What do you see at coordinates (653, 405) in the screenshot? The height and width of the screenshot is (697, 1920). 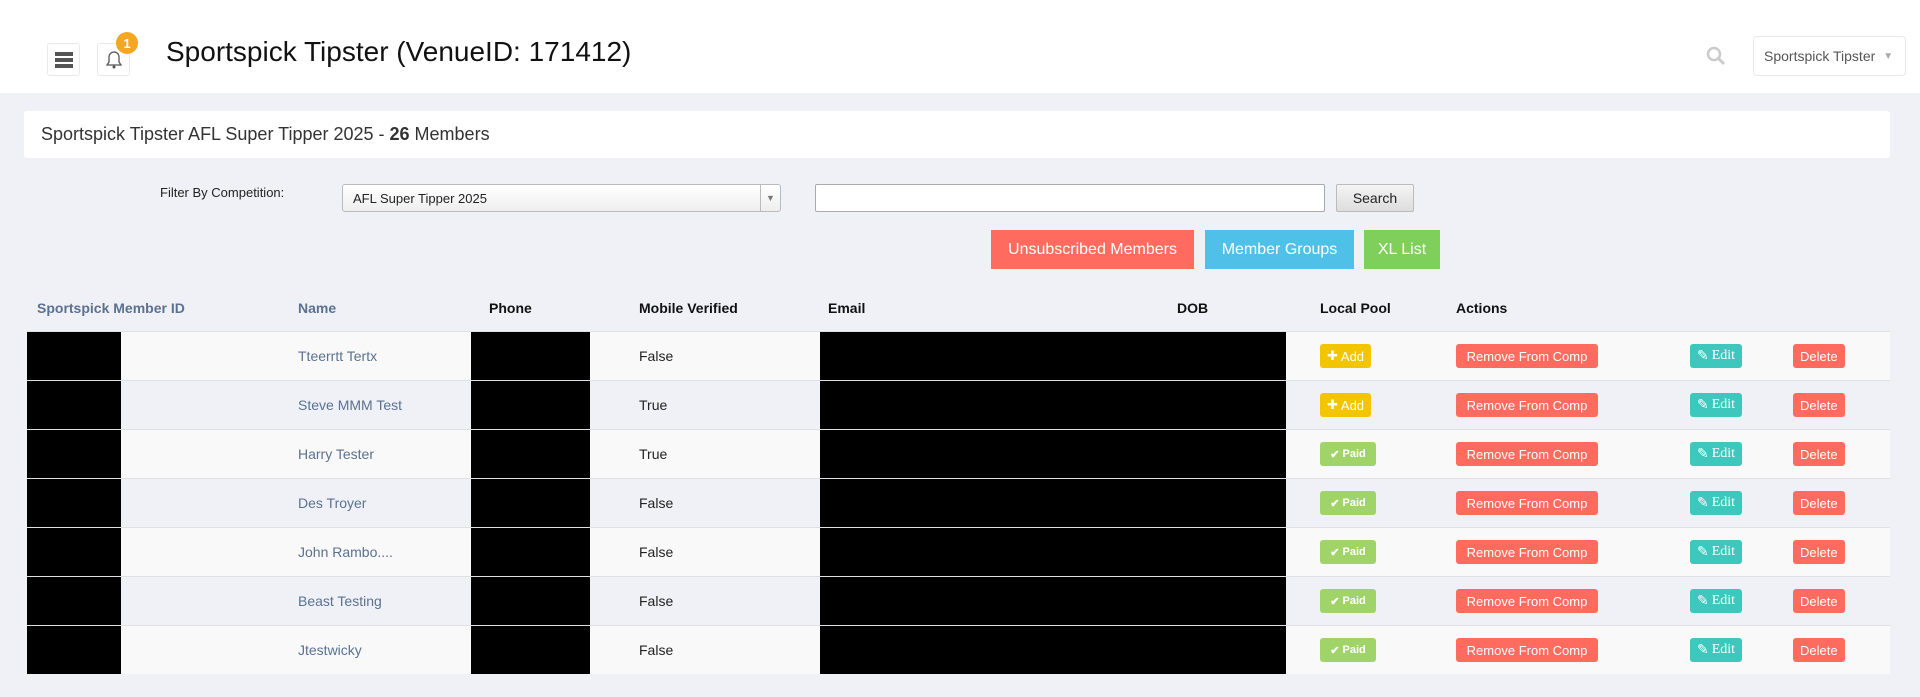 I see `mobile-verified: True` at bounding box center [653, 405].